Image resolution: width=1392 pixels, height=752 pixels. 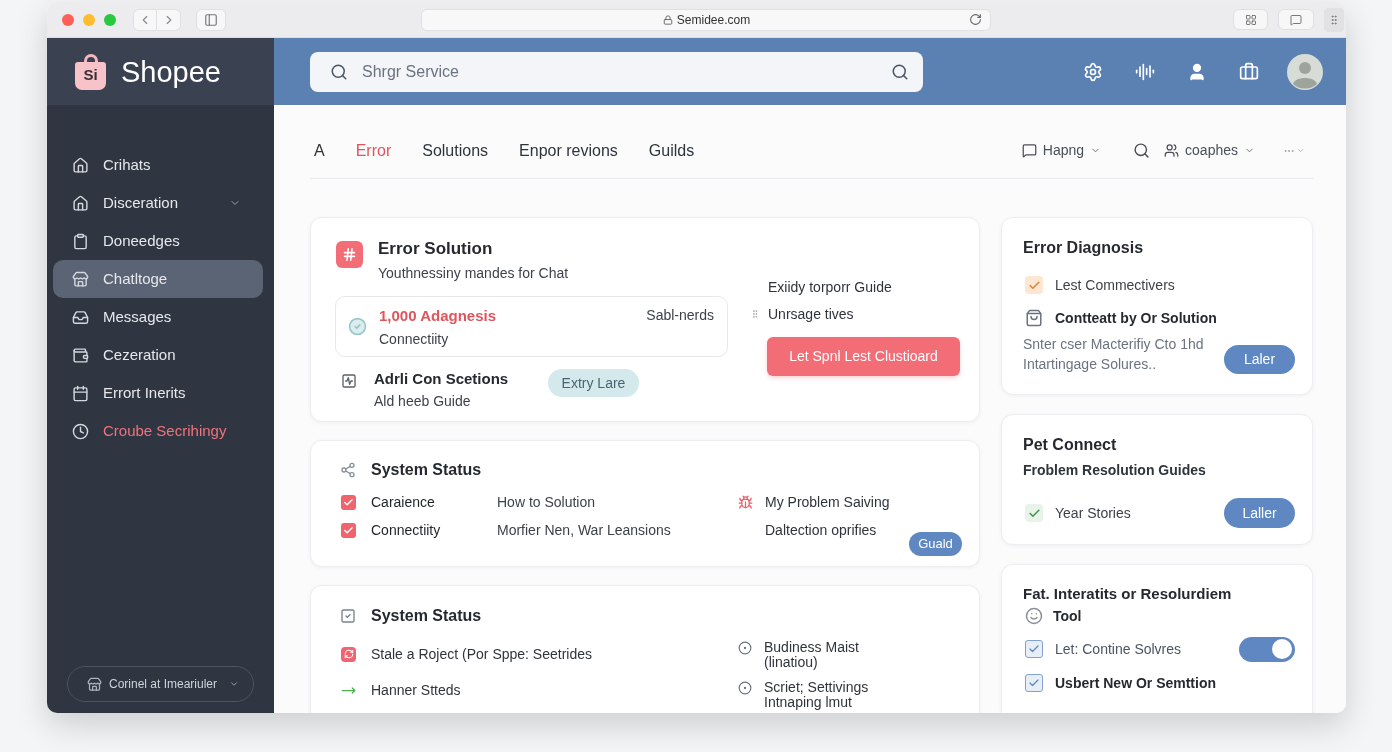 I want to click on sidebar-toggle-button, so click(x=211, y=19).